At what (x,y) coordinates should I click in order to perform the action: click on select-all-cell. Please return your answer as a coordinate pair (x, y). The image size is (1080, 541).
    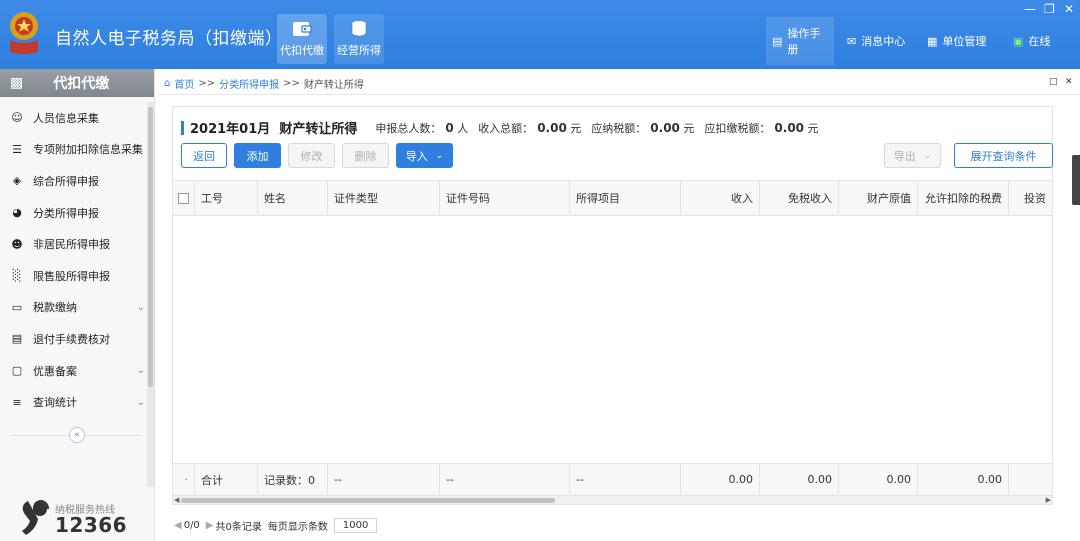
    Looking at the image, I should click on (184, 198).